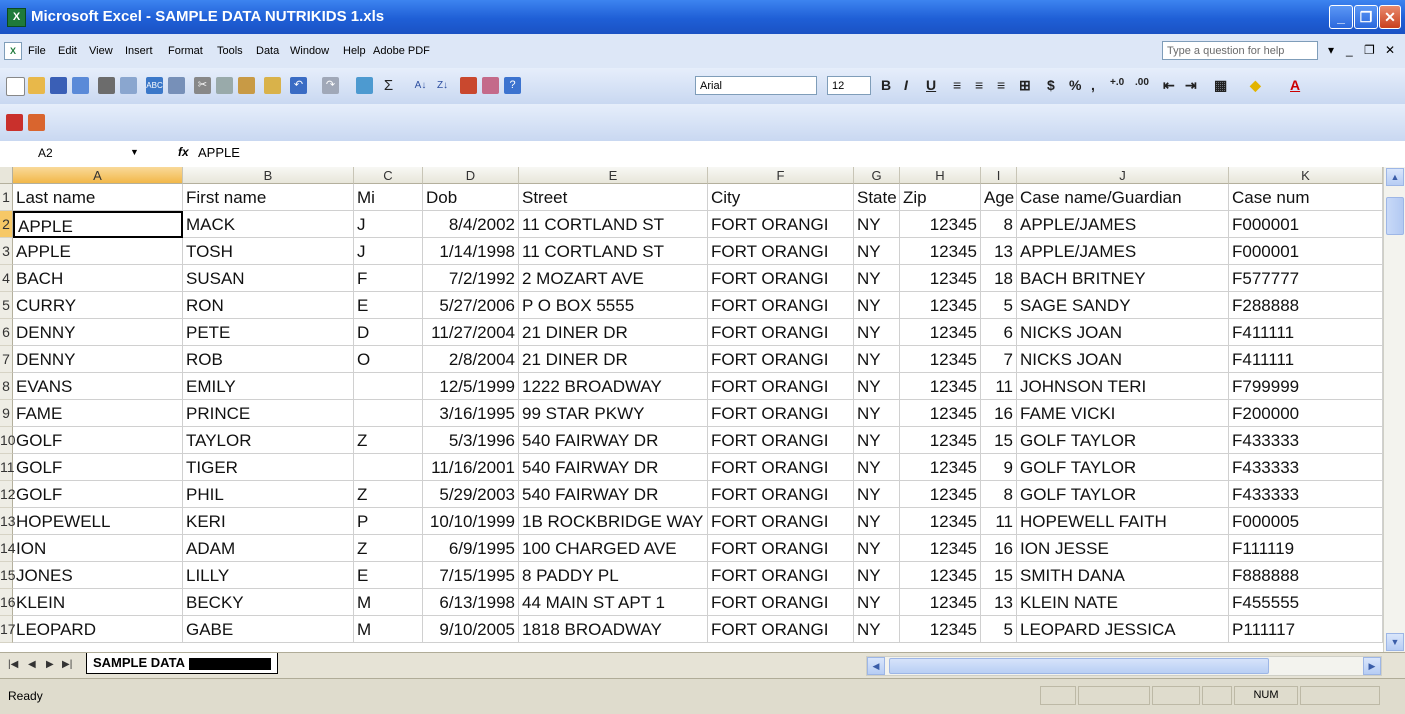 The width and height of the screenshot is (1405, 714). What do you see at coordinates (1123, 224) in the screenshot?
I see `table-cell: APPLE/JAMES` at bounding box center [1123, 224].